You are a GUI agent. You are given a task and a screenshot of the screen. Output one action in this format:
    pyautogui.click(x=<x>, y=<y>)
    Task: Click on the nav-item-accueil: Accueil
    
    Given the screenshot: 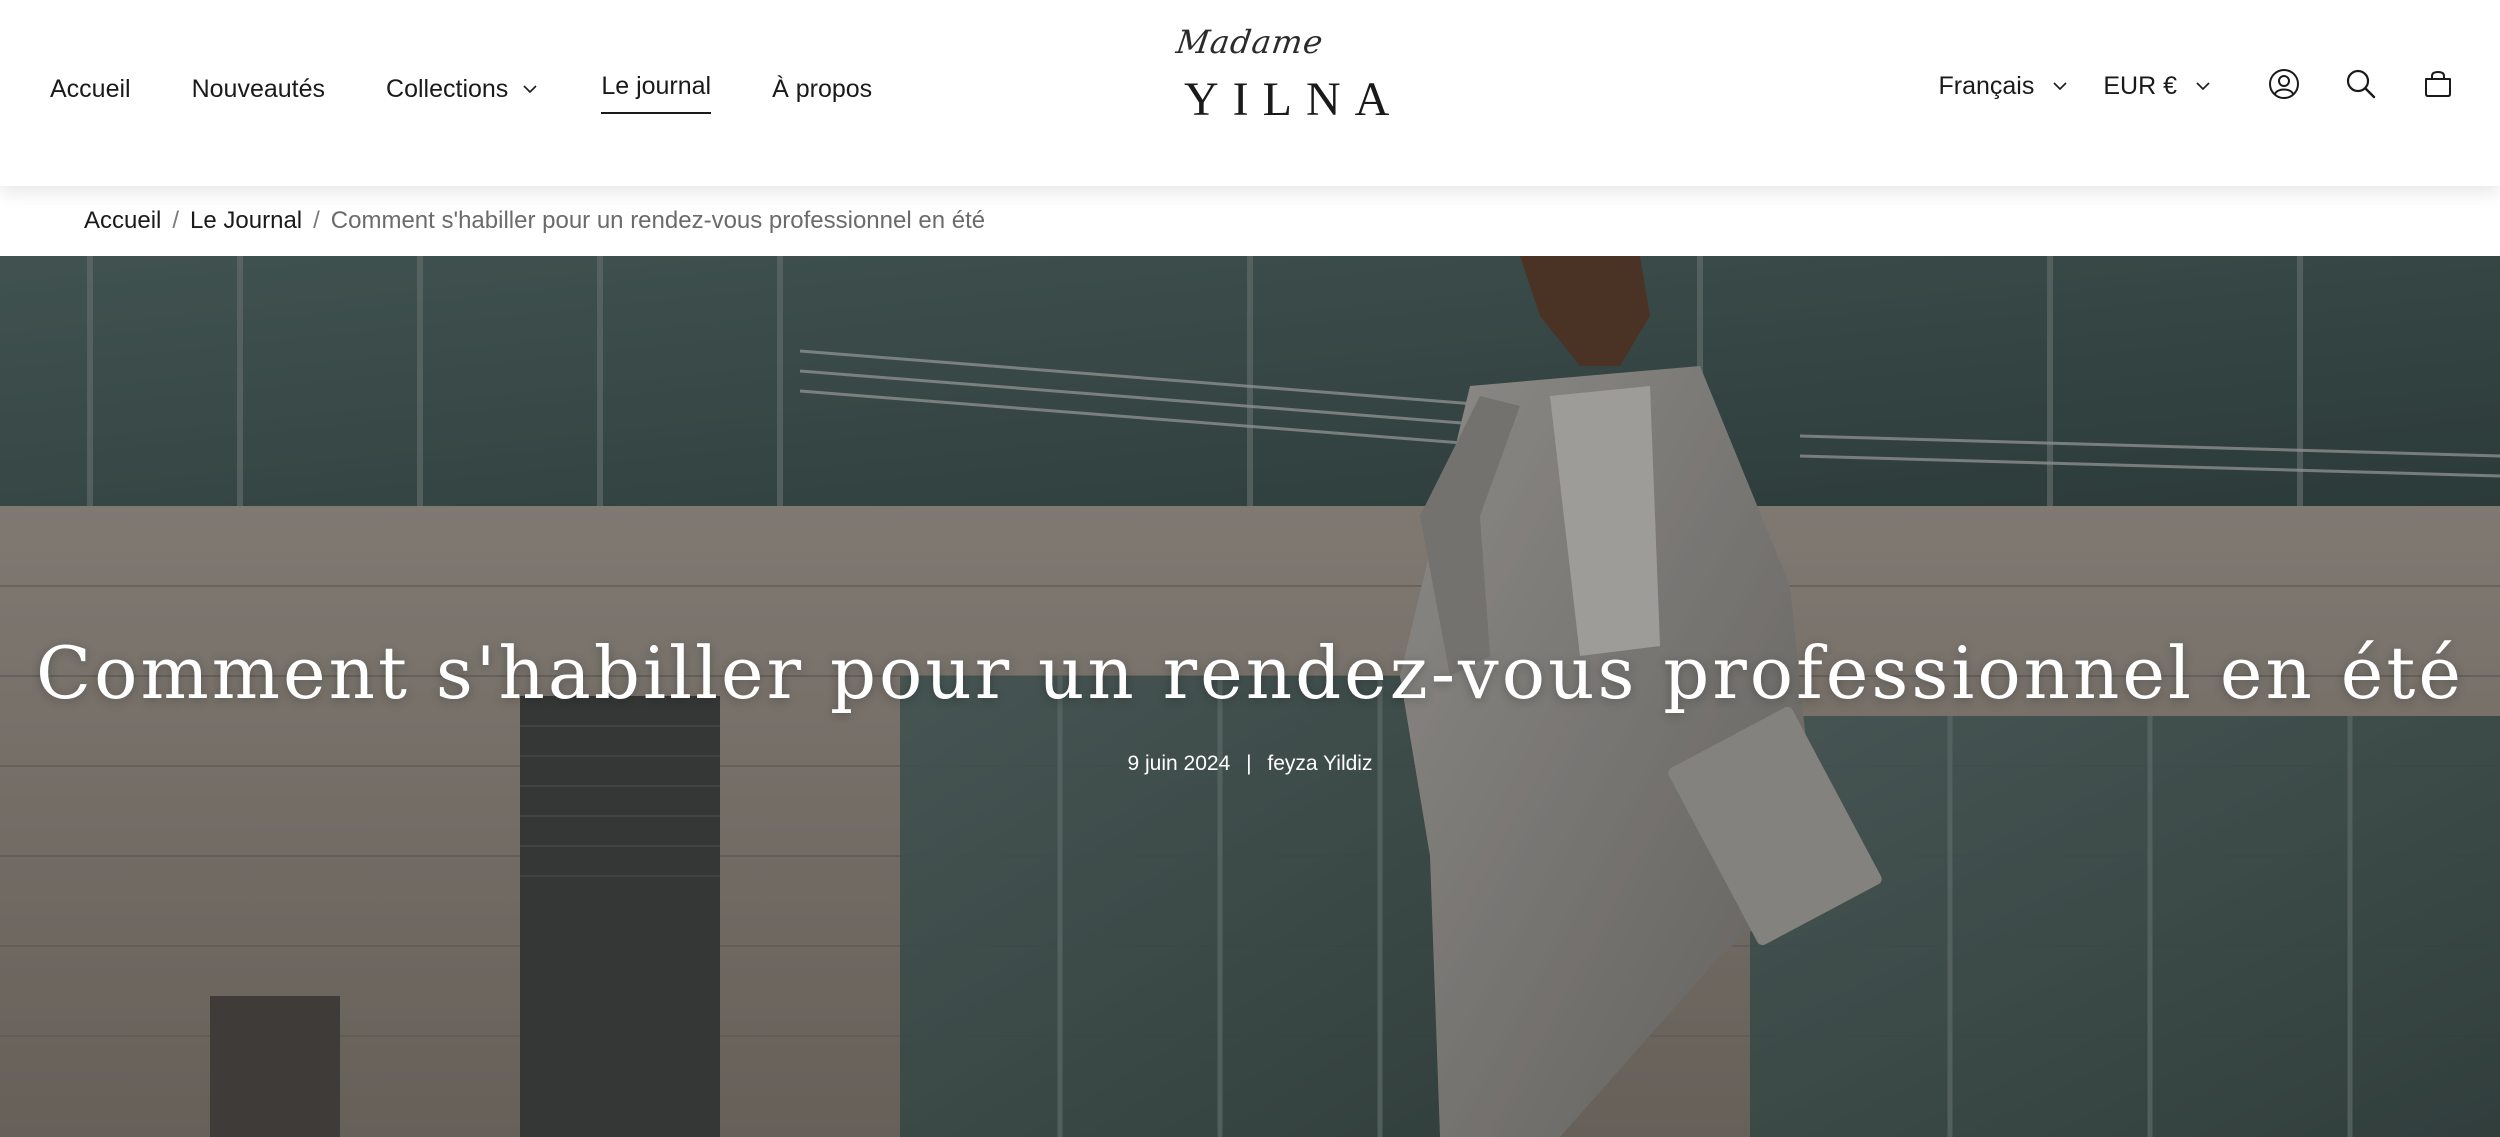 What is the action you would take?
    pyautogui.click(x=90, y=89)
    